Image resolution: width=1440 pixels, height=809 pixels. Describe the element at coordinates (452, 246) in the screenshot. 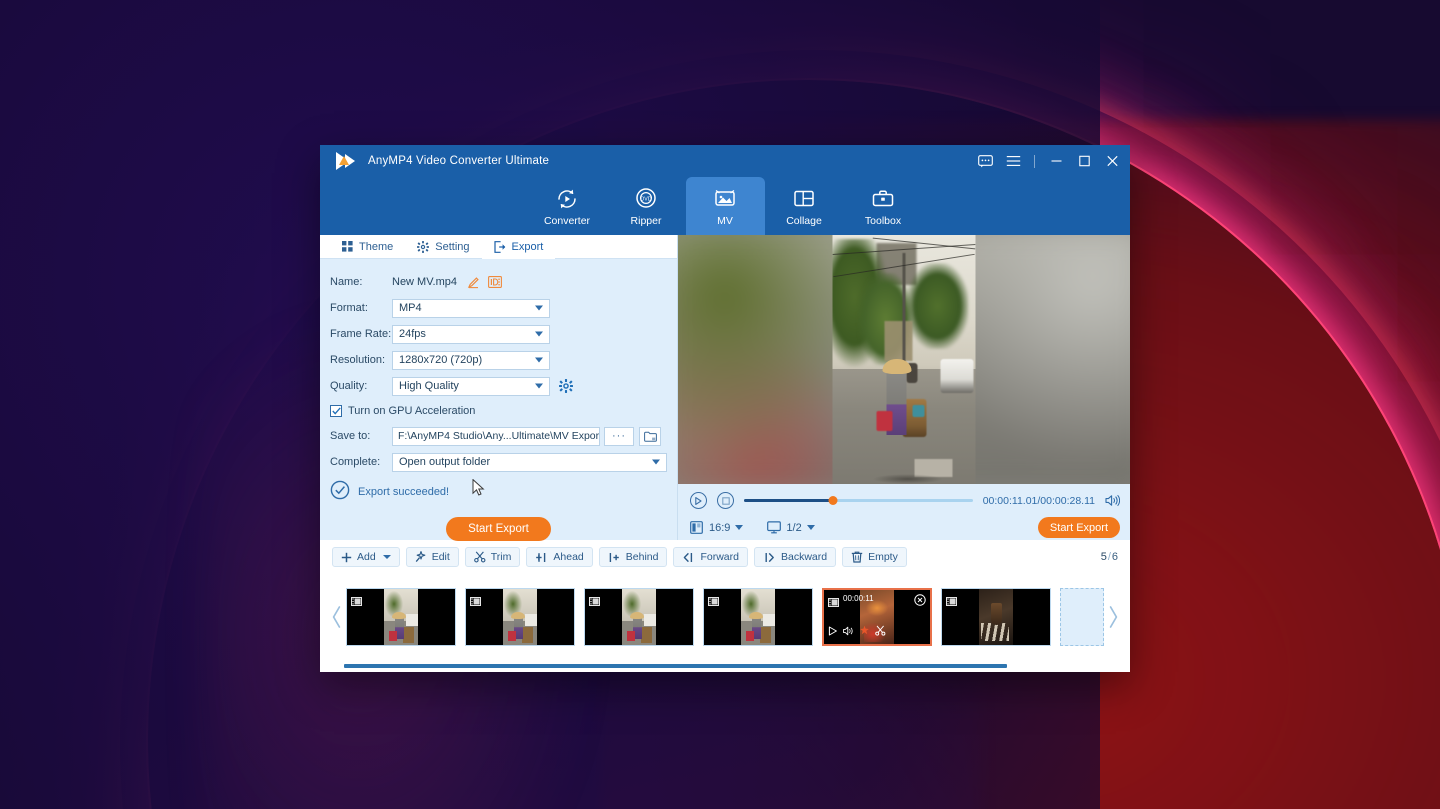

I see `tab-label: Setting` at that location.